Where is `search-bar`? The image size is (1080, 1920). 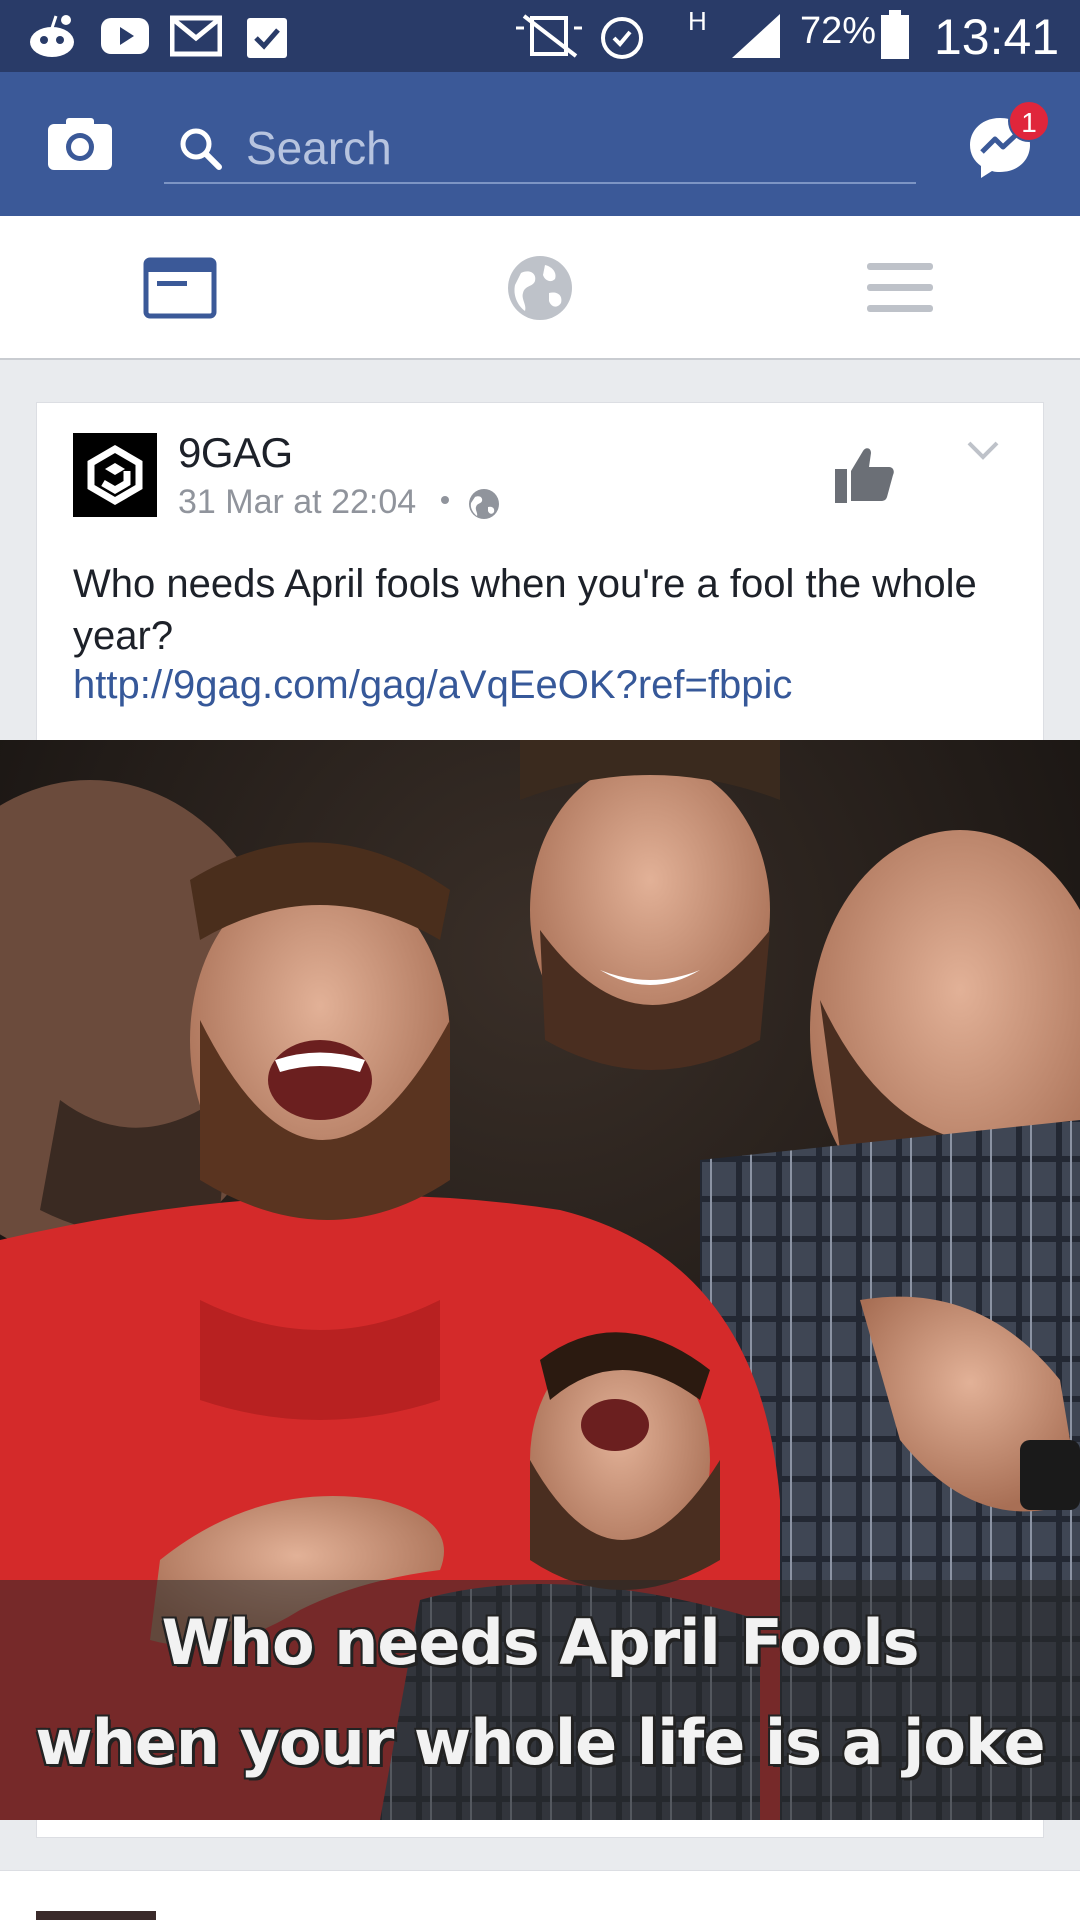 search-bar is located at coordinates (540, 148).